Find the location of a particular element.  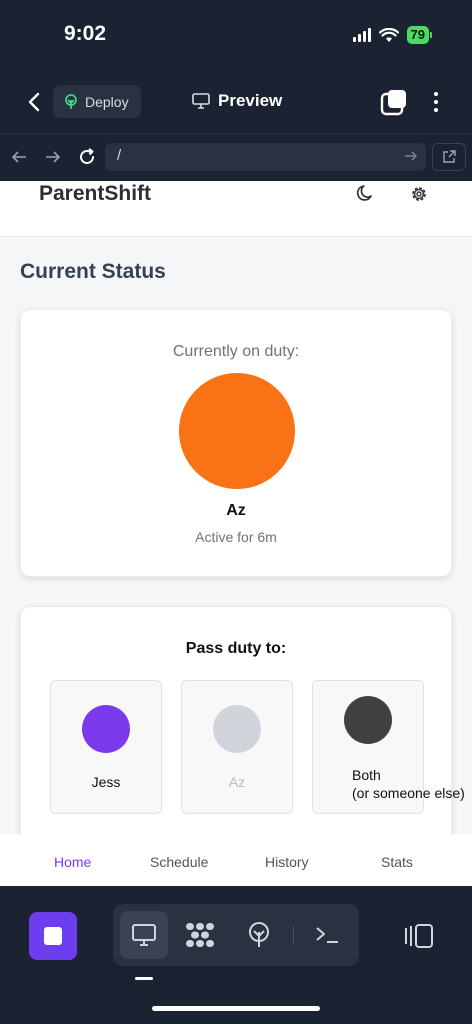

deploy-tree-icon is located at coordinates (259, 934).